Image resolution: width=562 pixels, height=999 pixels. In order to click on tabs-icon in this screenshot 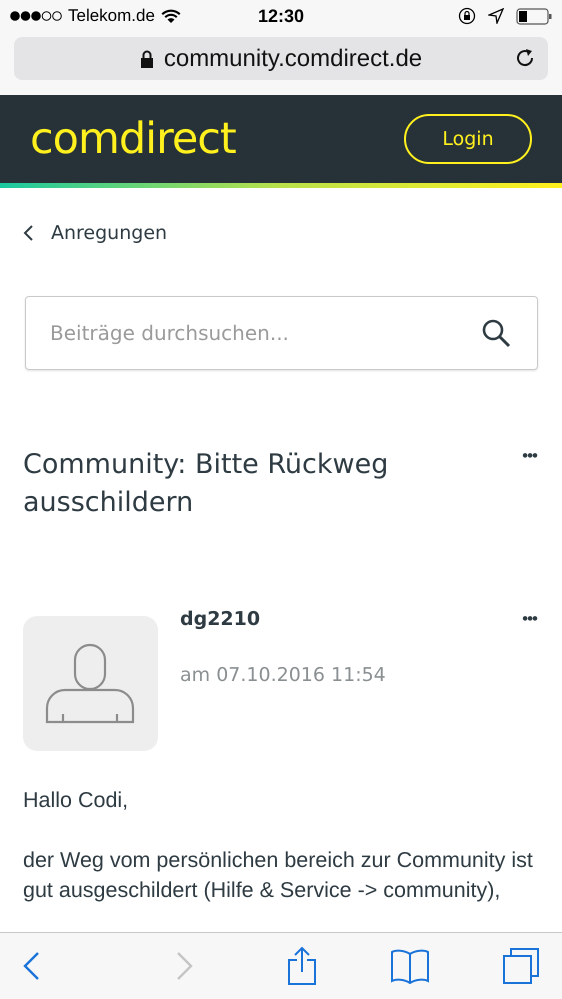, I will do `click(521, 966)`.